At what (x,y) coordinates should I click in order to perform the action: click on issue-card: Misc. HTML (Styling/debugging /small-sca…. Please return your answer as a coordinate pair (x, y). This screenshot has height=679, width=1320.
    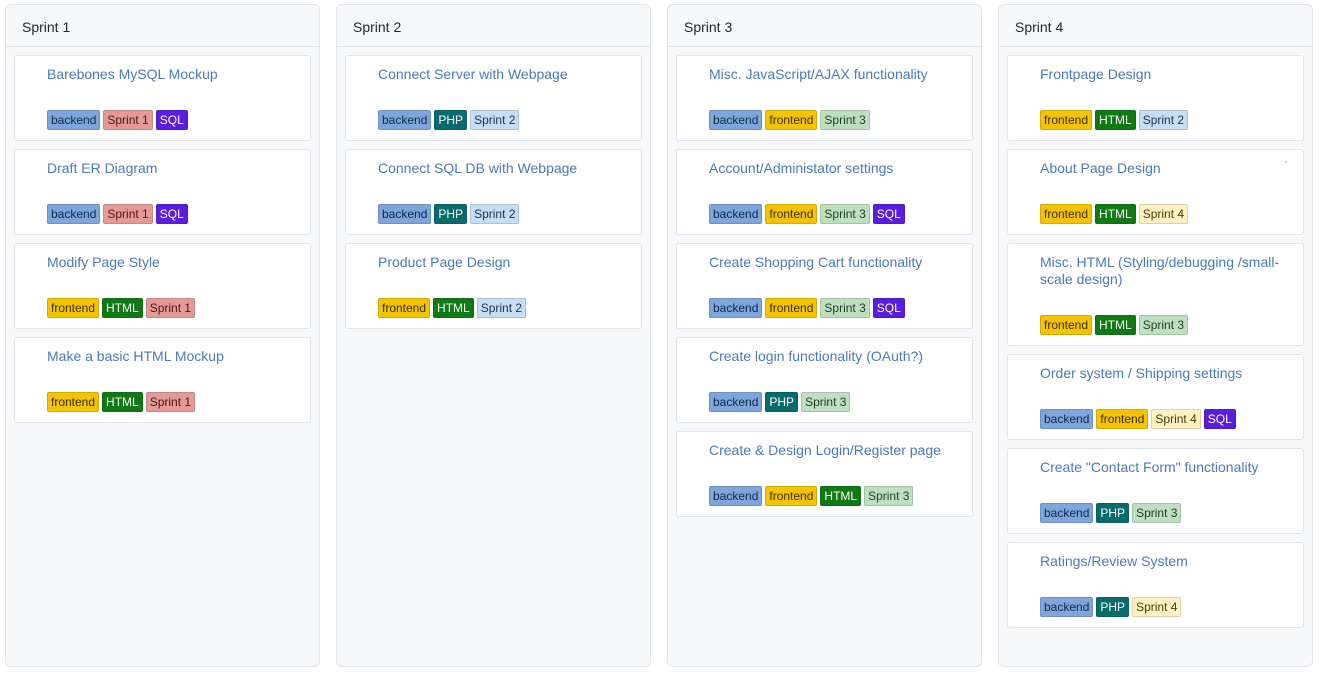
    Looking at the image, I should click on (1155, 294).